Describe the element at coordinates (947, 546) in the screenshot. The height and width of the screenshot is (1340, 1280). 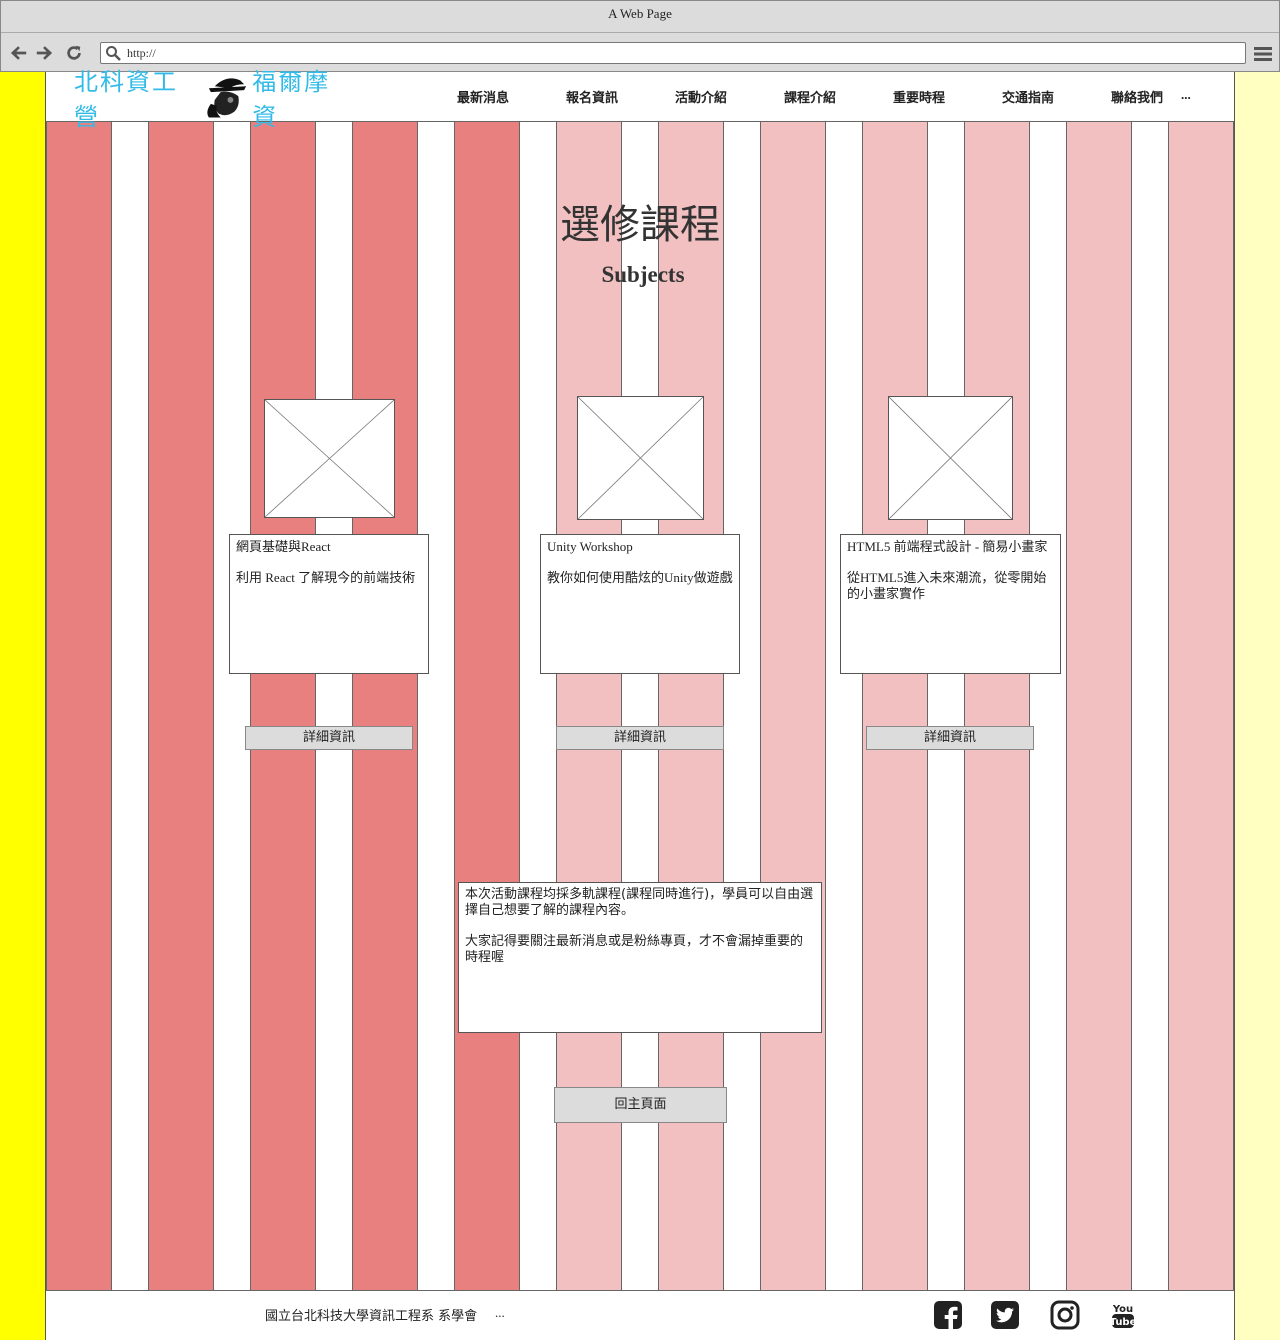
I see `course-name: HTML5 前端程式設計 - 簡易小畫家` at that location.